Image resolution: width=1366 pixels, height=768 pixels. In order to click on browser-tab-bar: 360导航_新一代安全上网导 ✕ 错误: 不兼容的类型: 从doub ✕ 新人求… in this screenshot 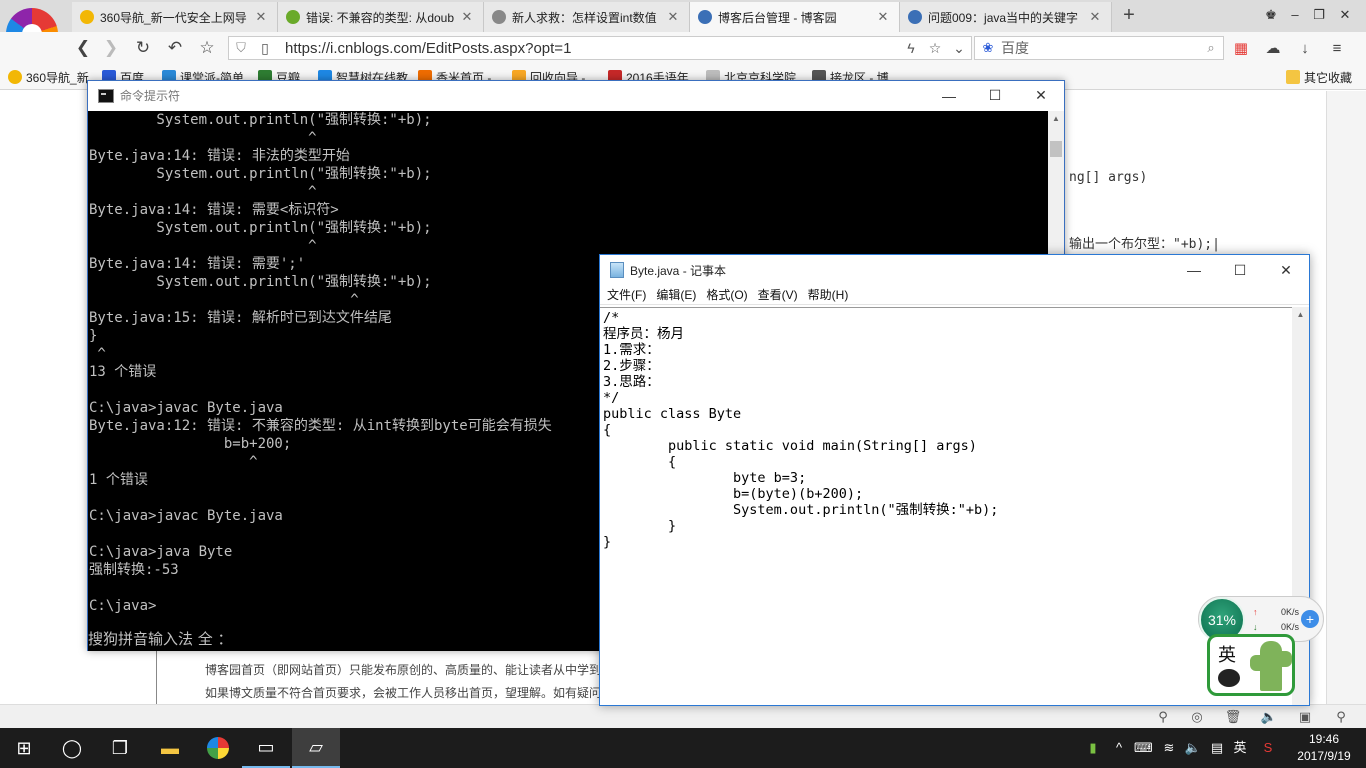, I will do `click(683, 30)`.